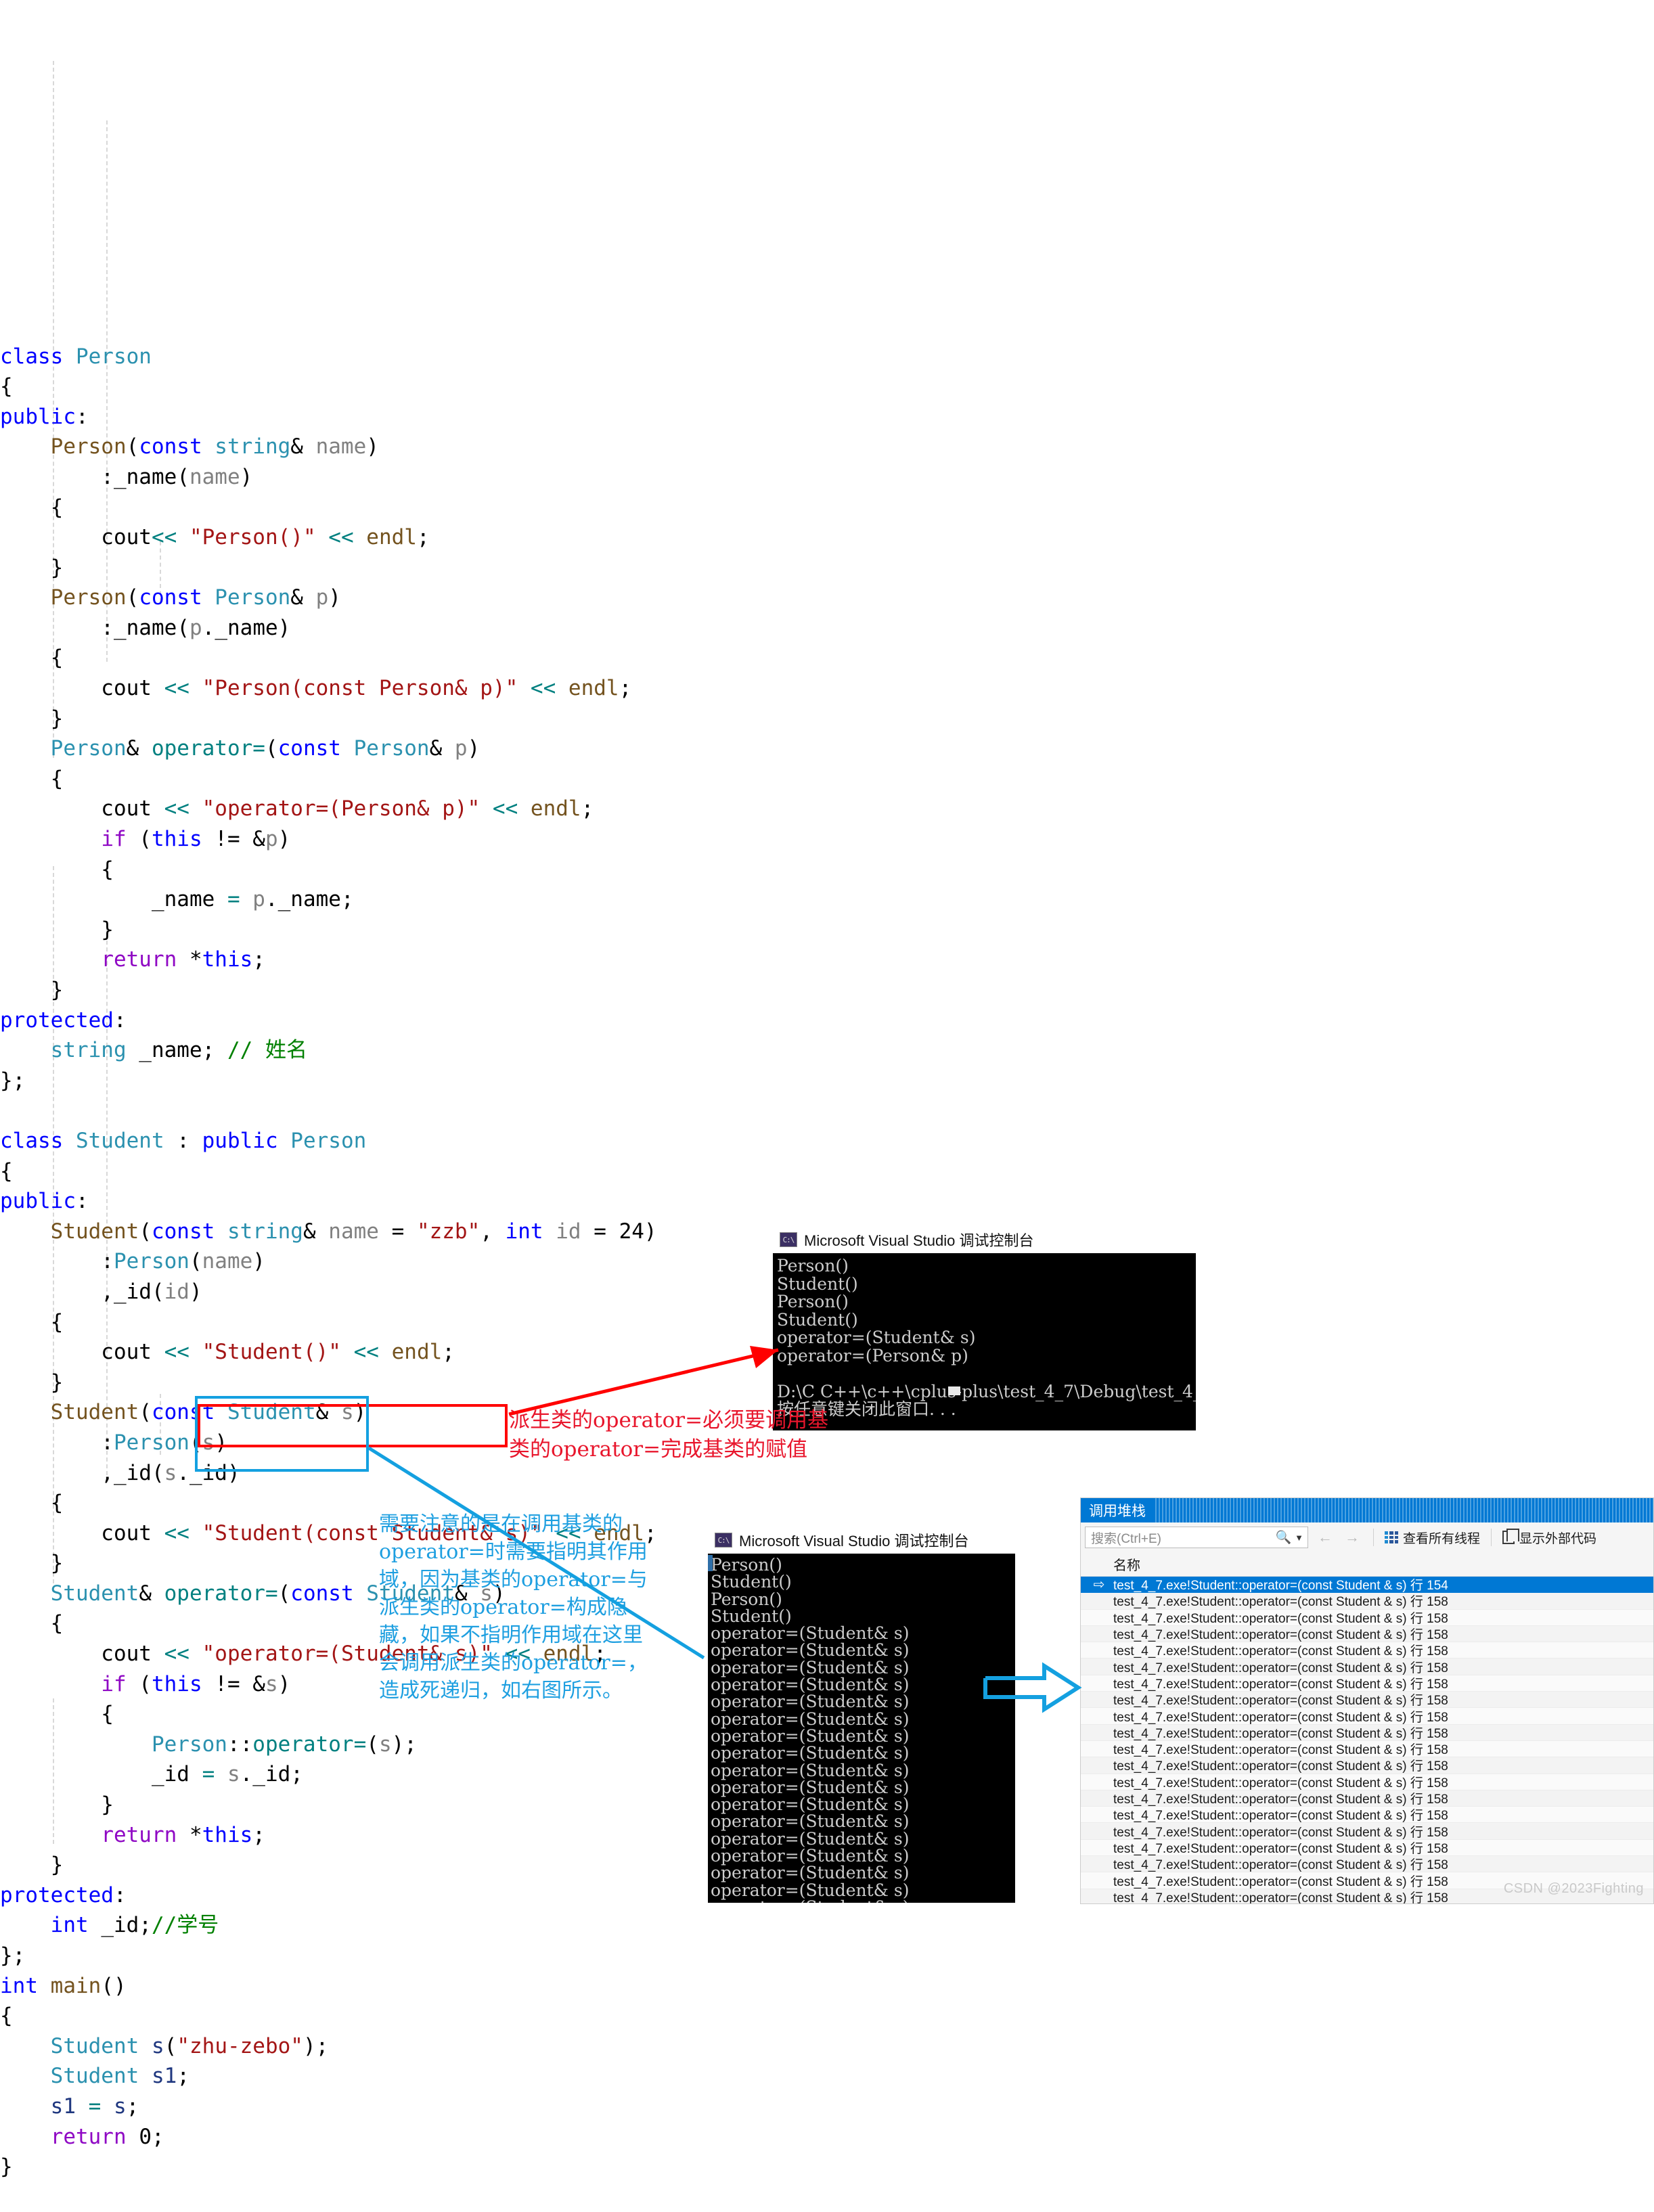  Describe the element at coordinates (1432, 1538) in the screenshot. I see `view-all-threads-button: 查看所有线程` at that location.